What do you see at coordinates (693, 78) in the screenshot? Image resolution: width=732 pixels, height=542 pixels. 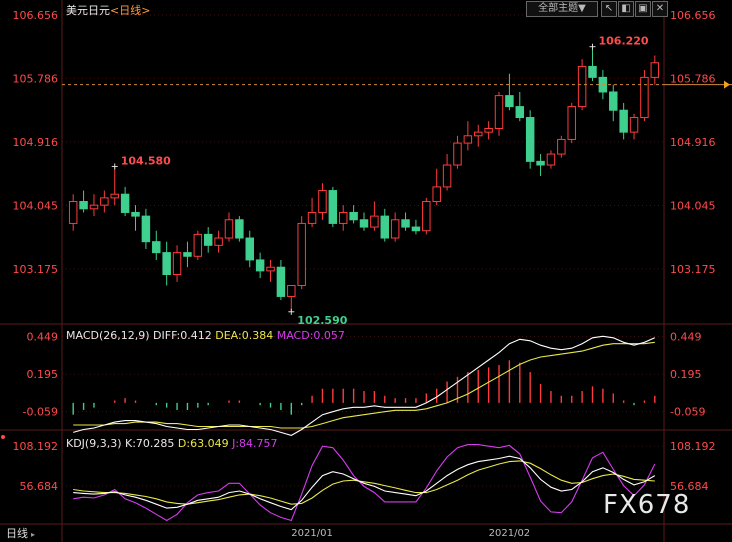 I see `price-tick-right: 105.786` at bounding box center [693, 78].